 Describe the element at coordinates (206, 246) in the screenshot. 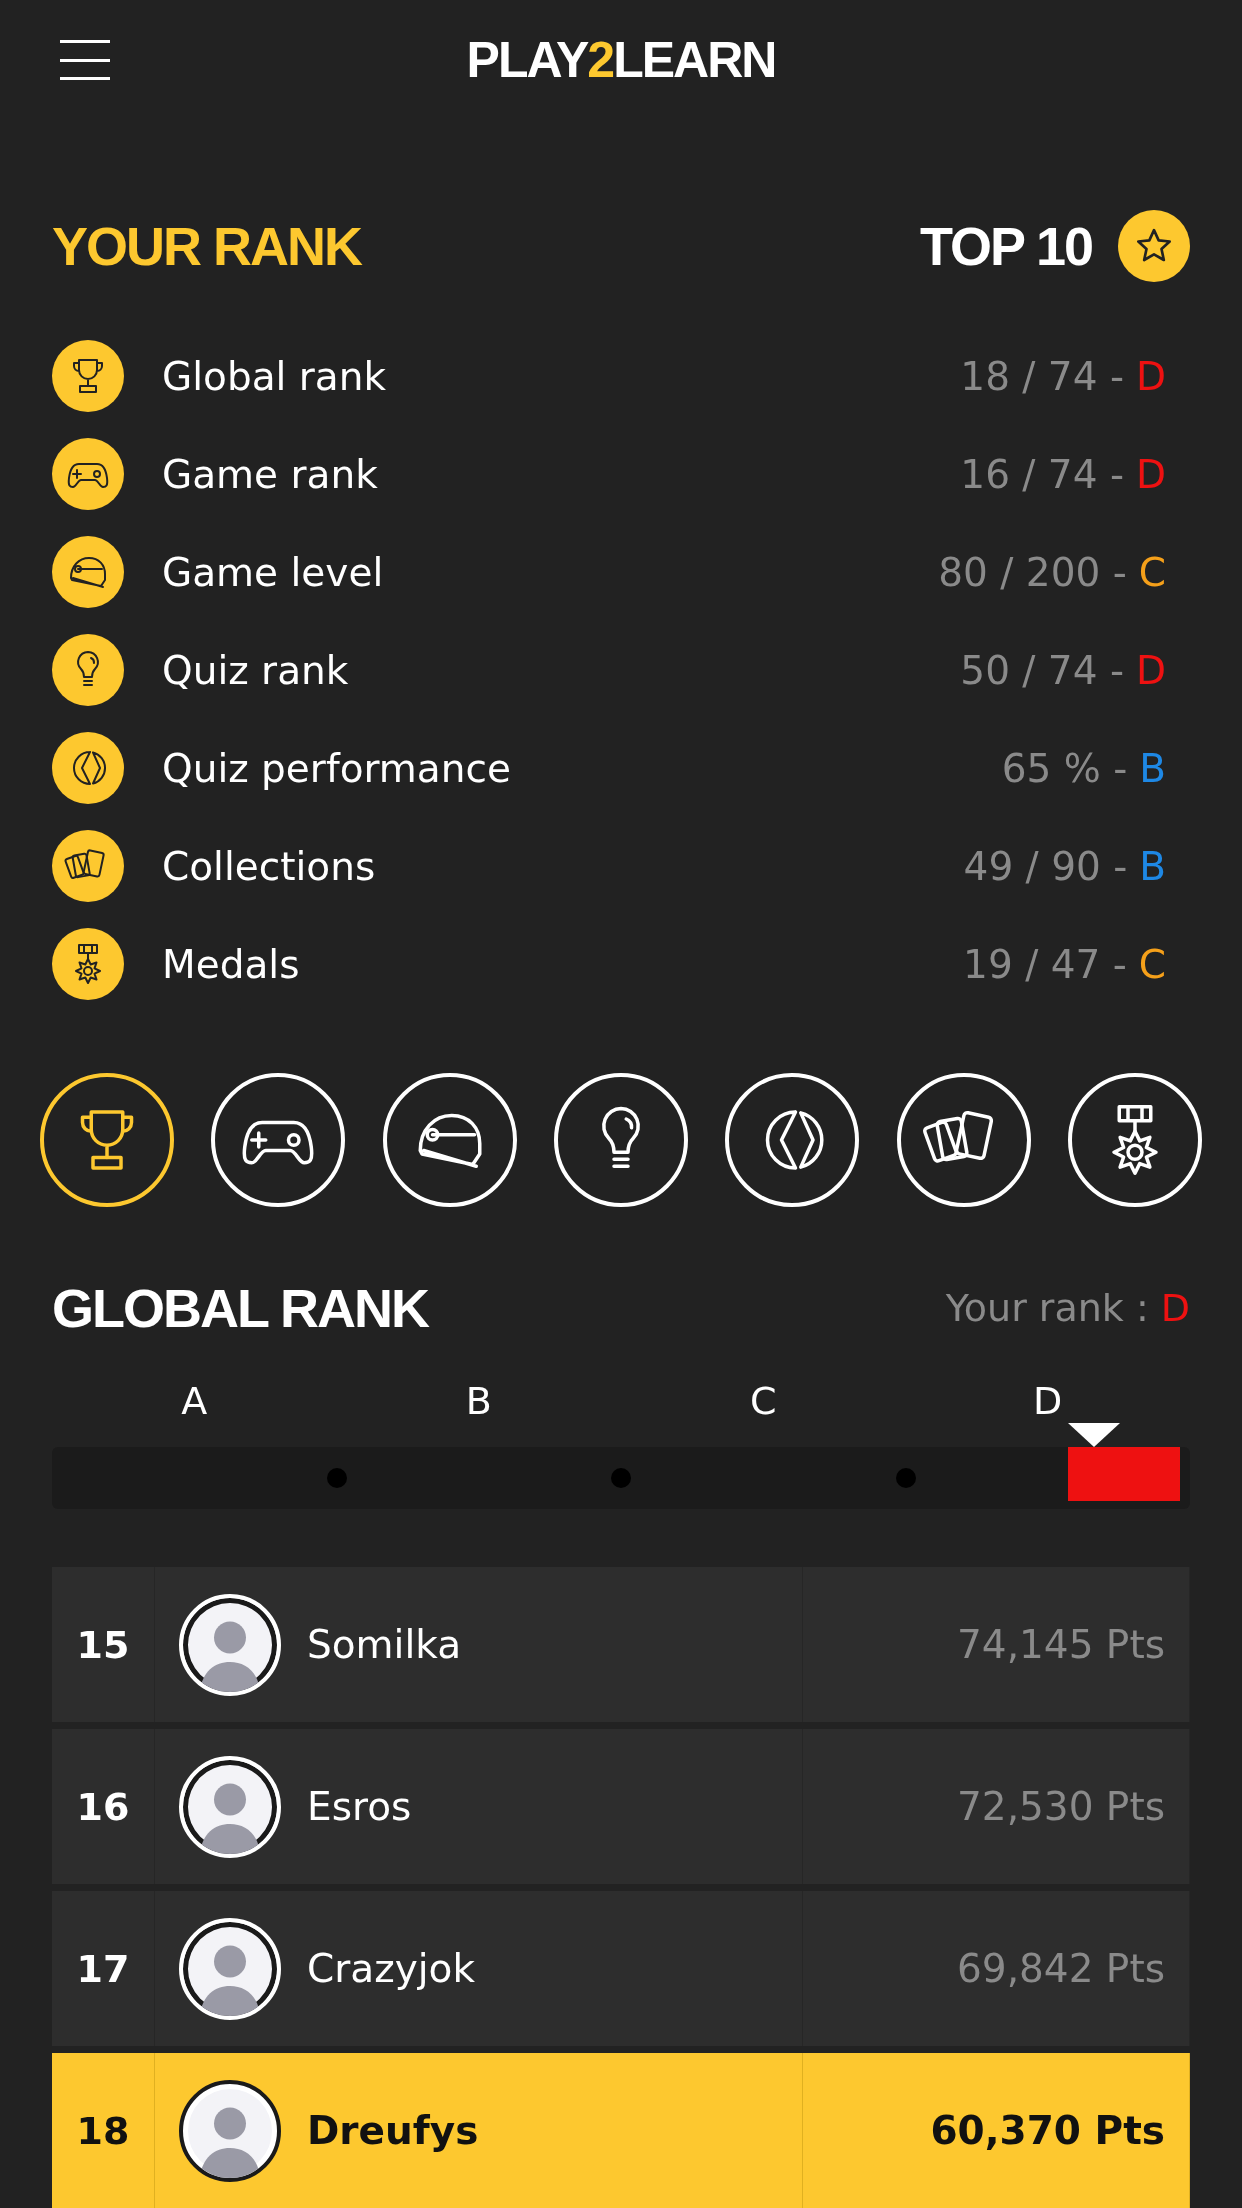

I see `section-title: YOUR RANK` at that location.